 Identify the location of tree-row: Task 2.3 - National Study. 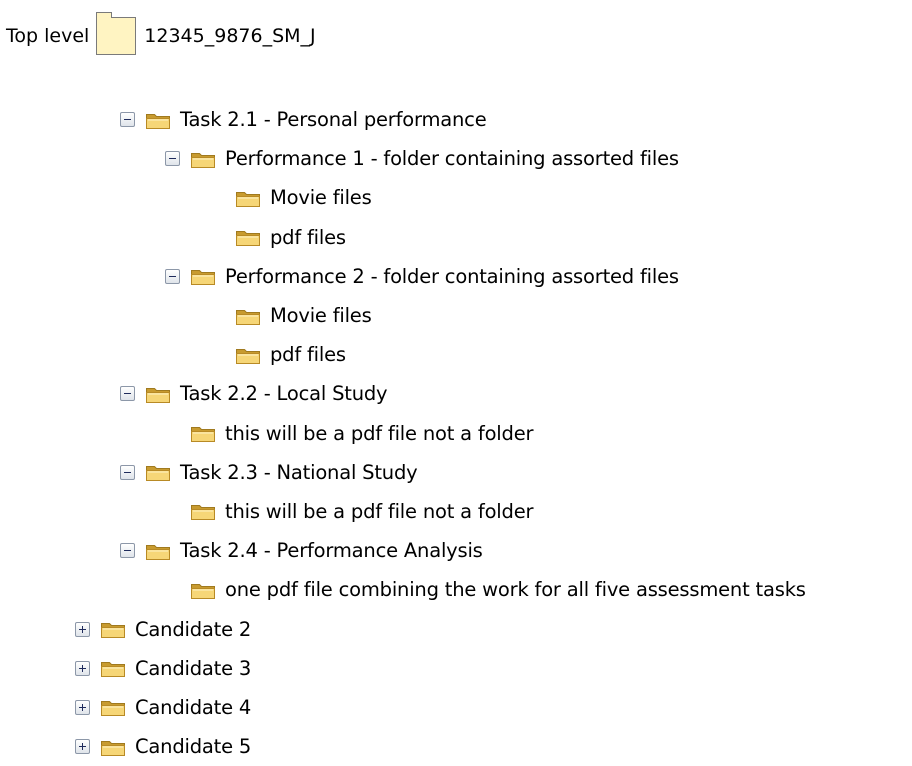
(456, 472).